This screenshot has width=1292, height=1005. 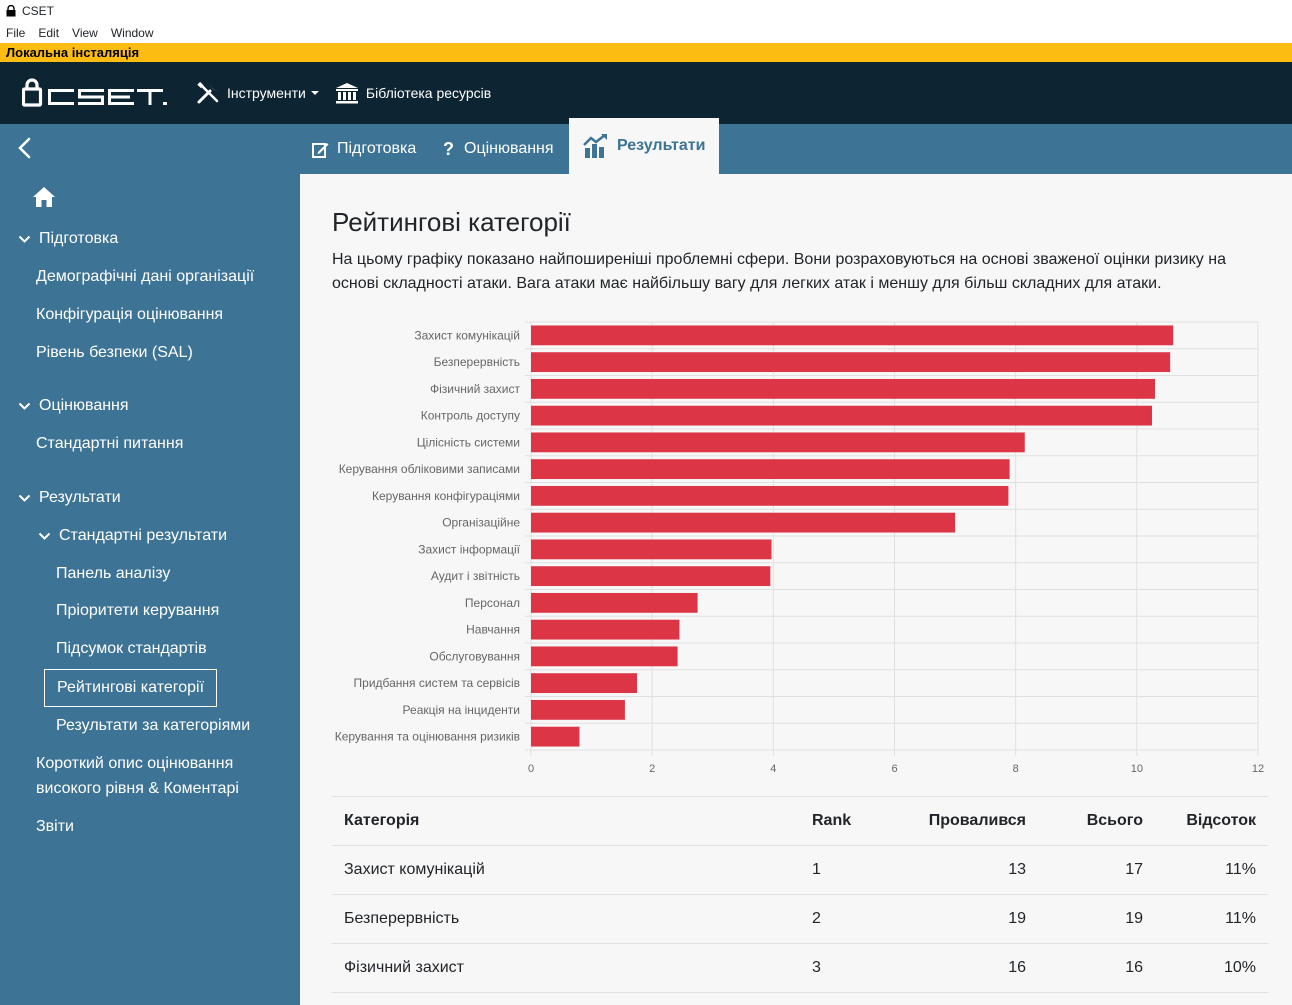 I want to click on cell-percent: 10%, so click(x=1211, y=968).